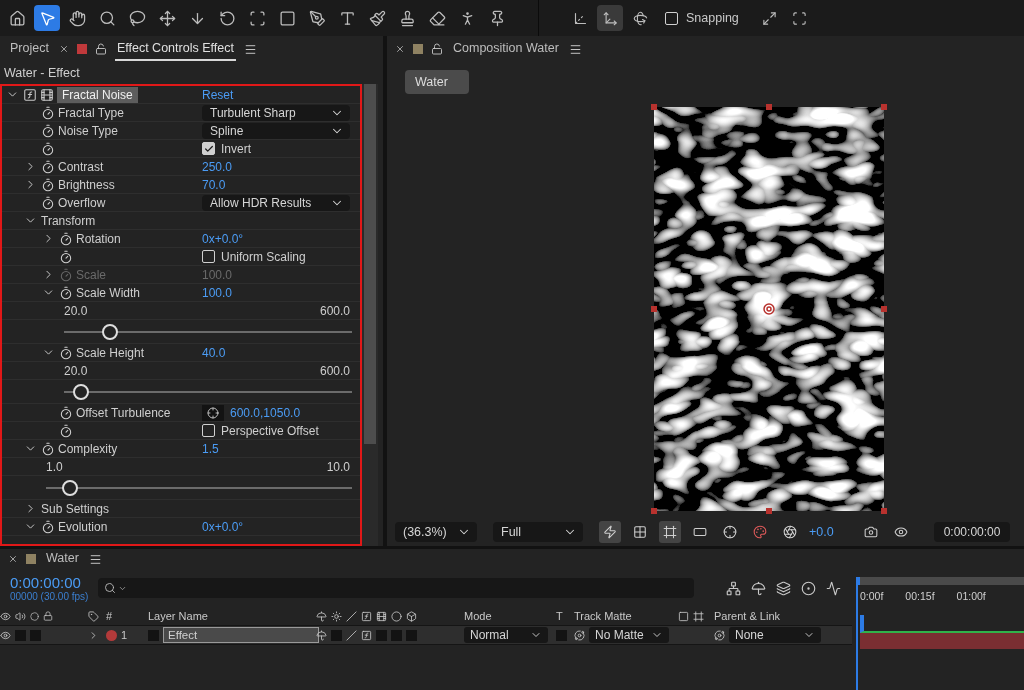 Image resolution: width=1024 pixels, height=690 pixels. I want to click on layers-icon, so click(784, 588).